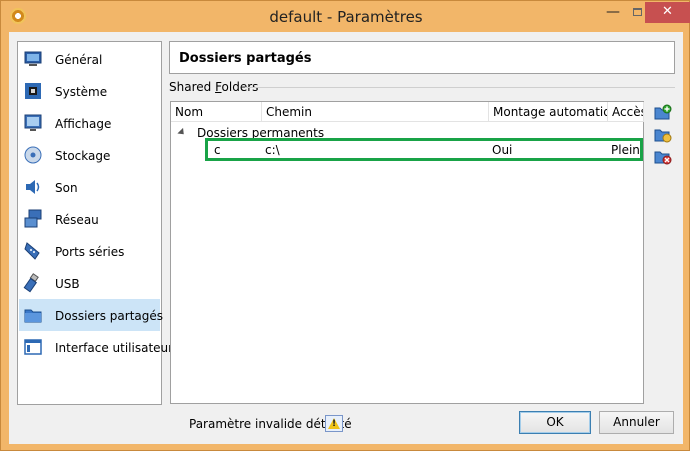 Image resolution: width=690 pixels, height=451 pixels. Describe the element at coordinates (613, 12) in the screenshot. I see `minimize-button: —` at that location.